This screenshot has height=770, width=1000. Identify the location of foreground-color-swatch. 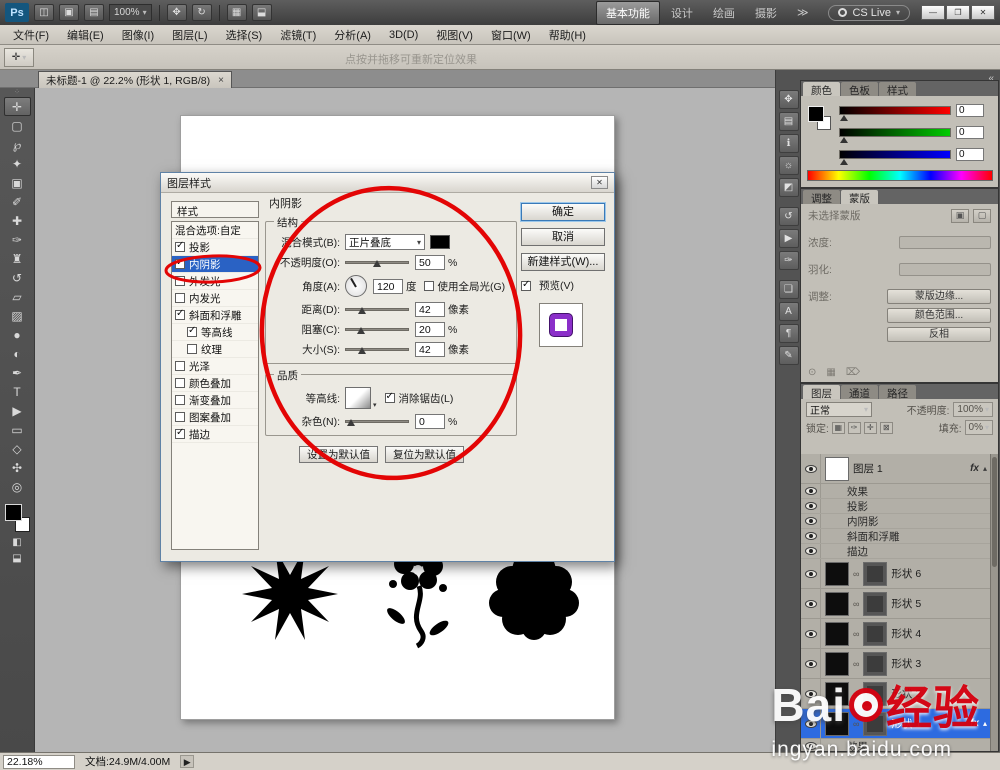
(13, 512).